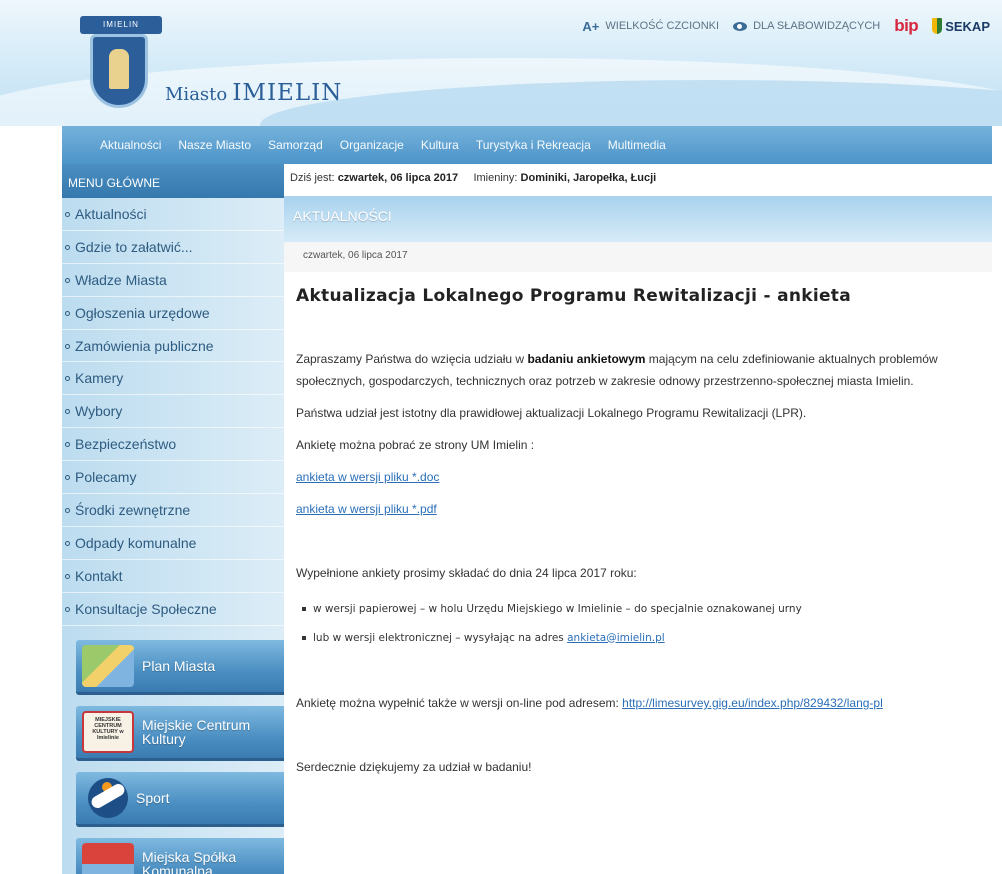 This screenshot has height=874, width=1002. I want to click on menu-item-wybory: Wybory, so click(173, 412).